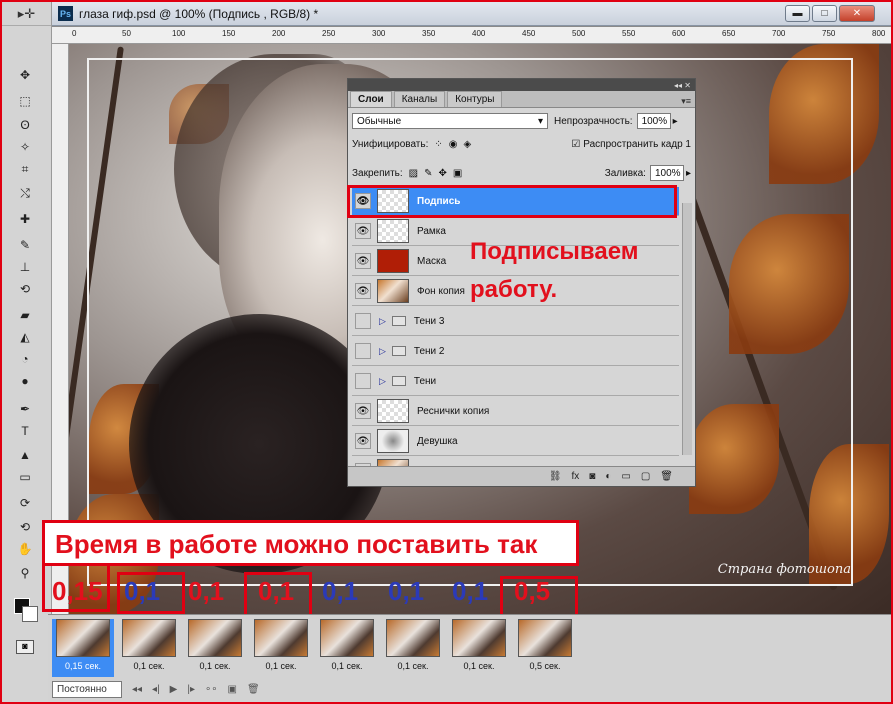 The height and width of the screenshot is (704, 893). What do you see at coordinates (25, 267) in the screenshot?
I see `stamp-tool-icon: ⊥` at bounding box center [25, 267].